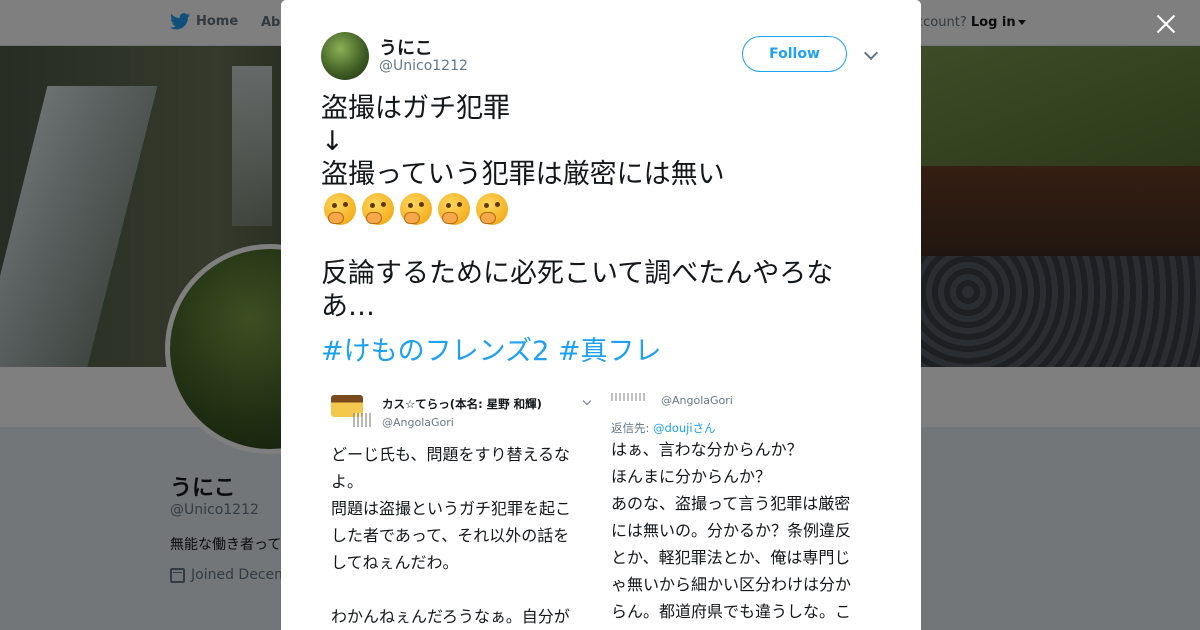  Describe the element at coordinates (794, 54) in the screenshot. I see `follow-button: Follow` at that location.